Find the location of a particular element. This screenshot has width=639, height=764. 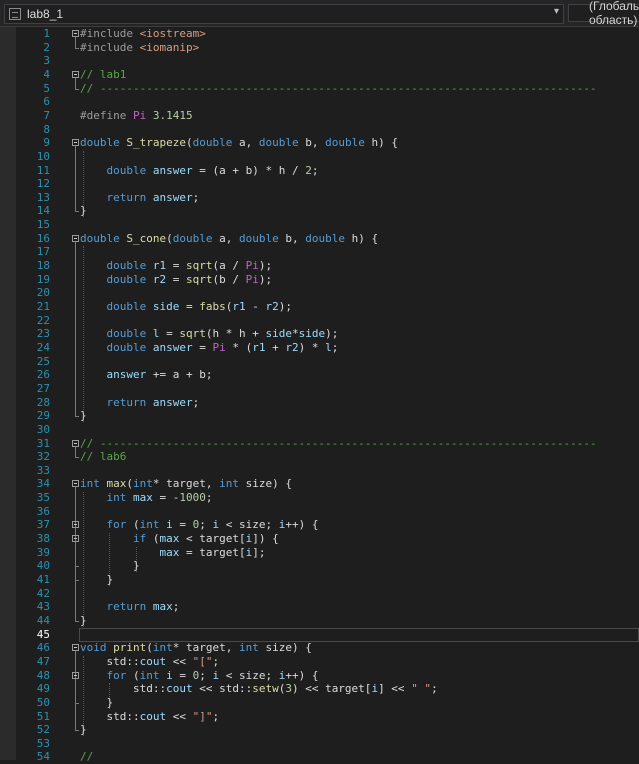

code-line: 19 double r2 = sqrt(b / Pi); is located at coordinates (327, 280).